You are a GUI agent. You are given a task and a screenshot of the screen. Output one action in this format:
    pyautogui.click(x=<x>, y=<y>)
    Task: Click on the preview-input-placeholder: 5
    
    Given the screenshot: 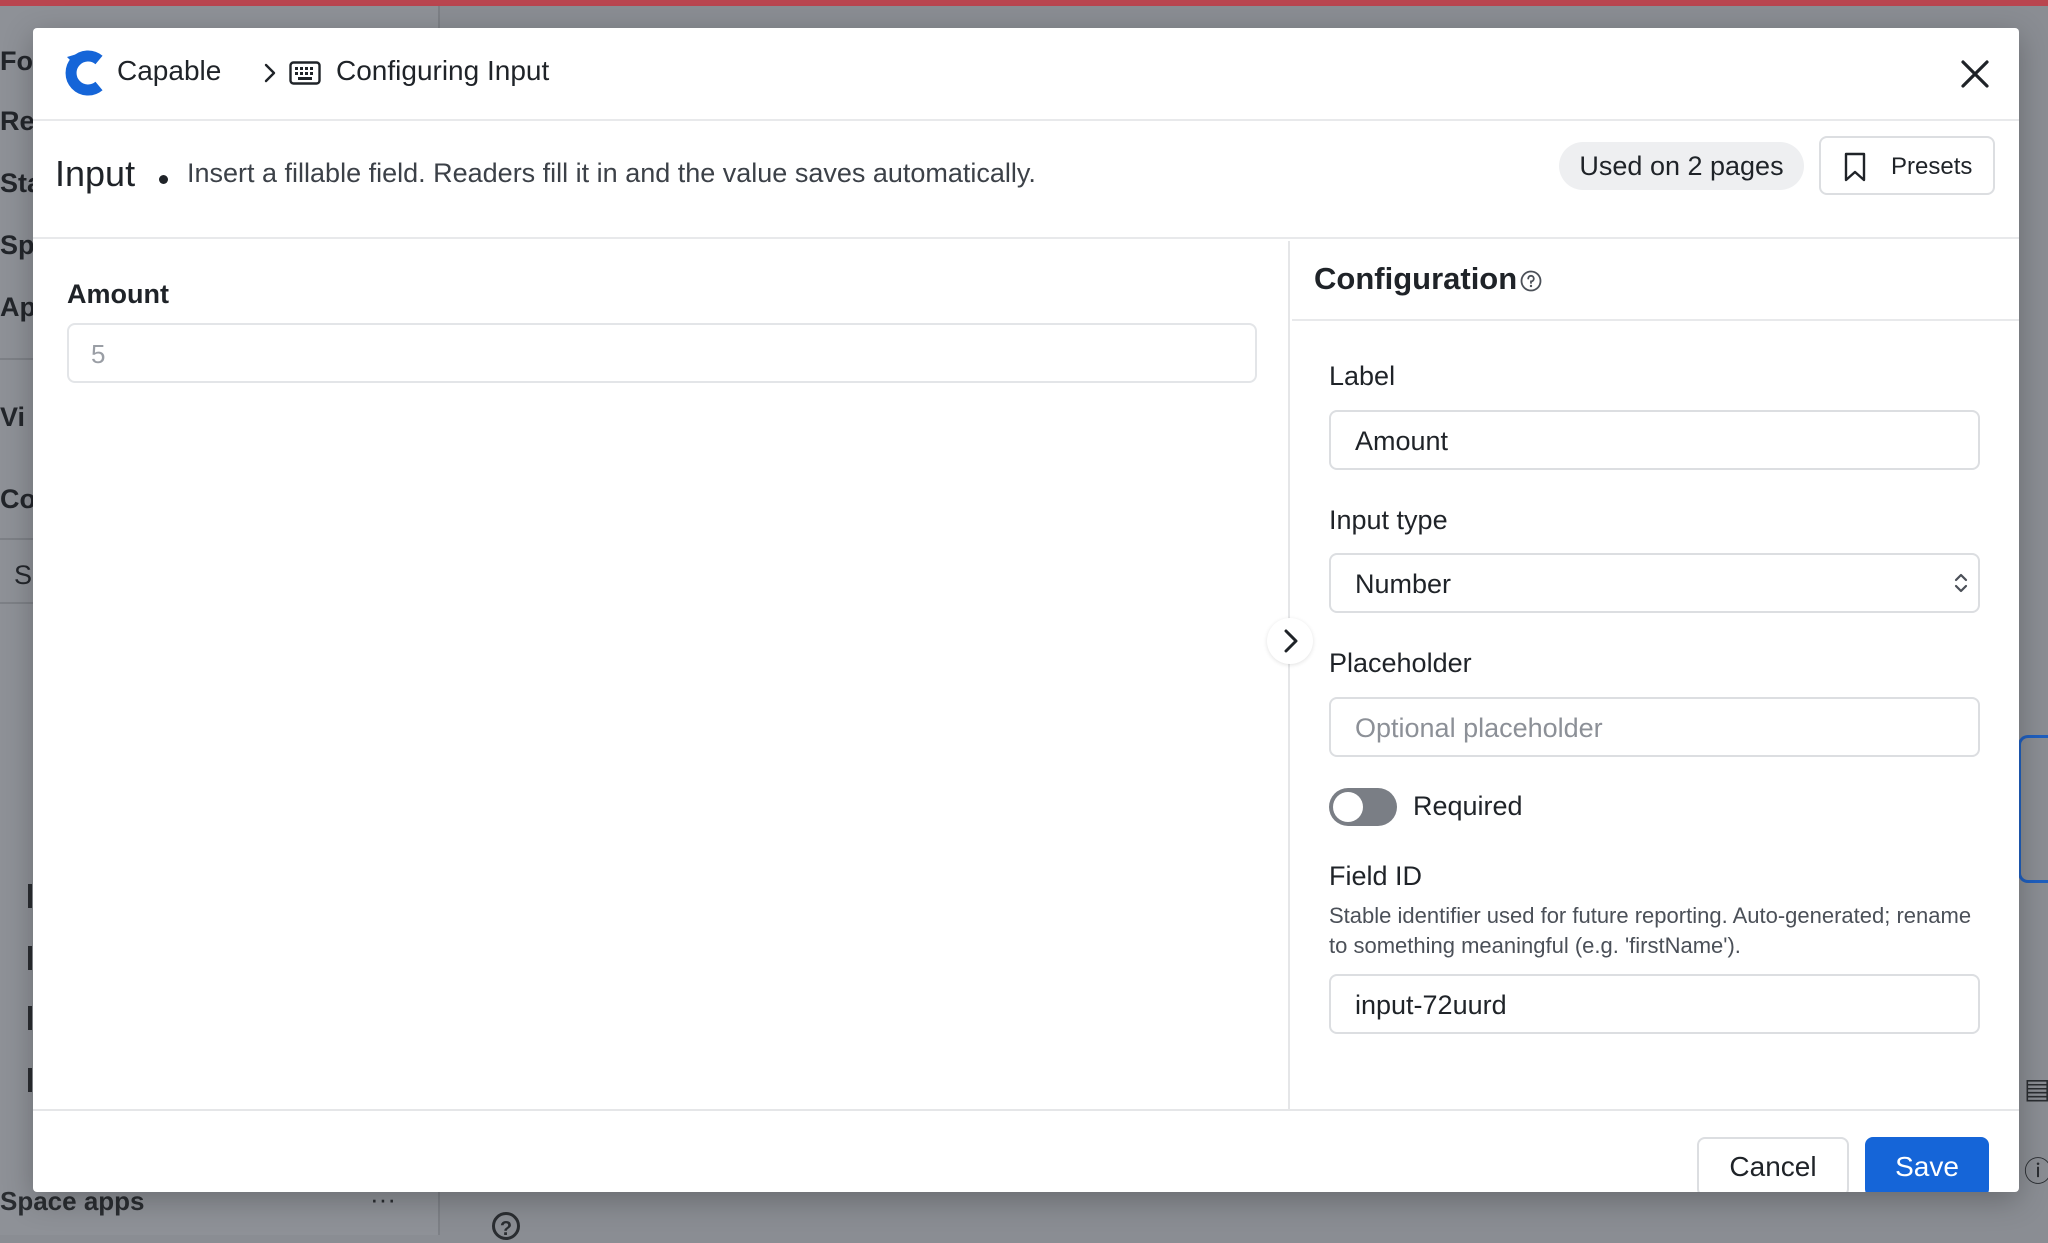 What is the action you would take?
    pyautogui.click(x=98, y=354)
    